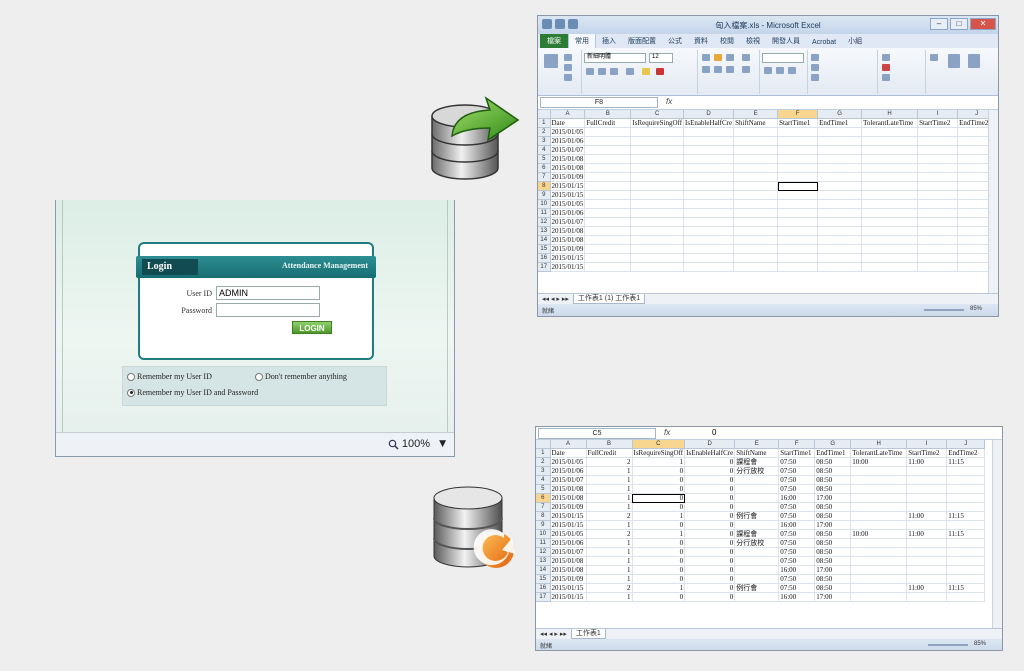 This screenshot has width=1024, height=671. I want to click on column-header: D, so click(710, 444).